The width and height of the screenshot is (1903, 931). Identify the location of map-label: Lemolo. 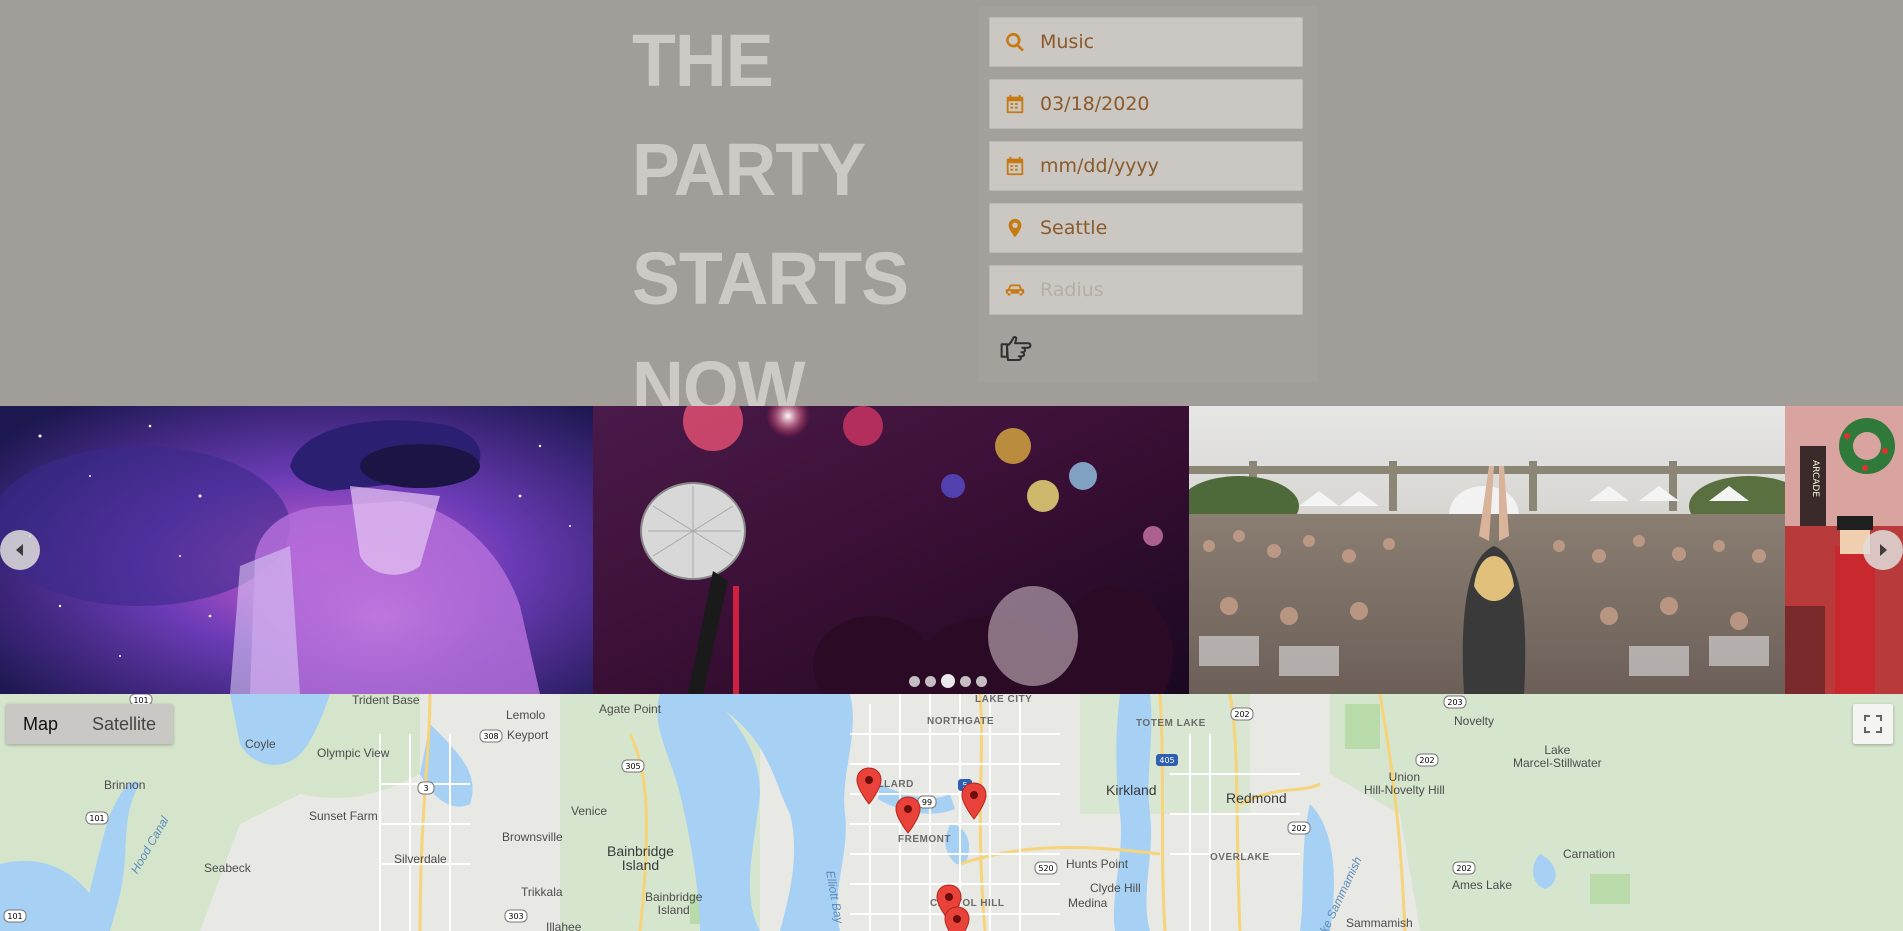
(526, 715).